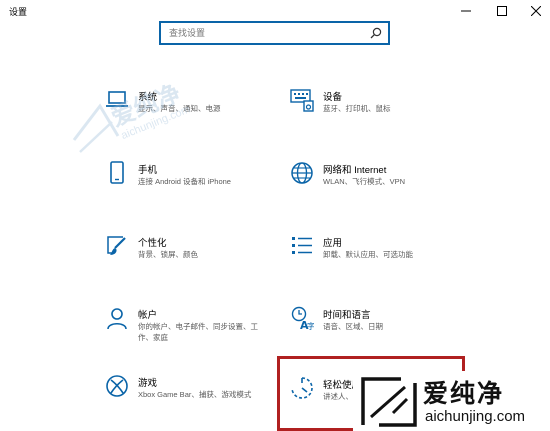 This screenshot has width=550, height=431. I want to click on minimize-button, so click(466, 11).